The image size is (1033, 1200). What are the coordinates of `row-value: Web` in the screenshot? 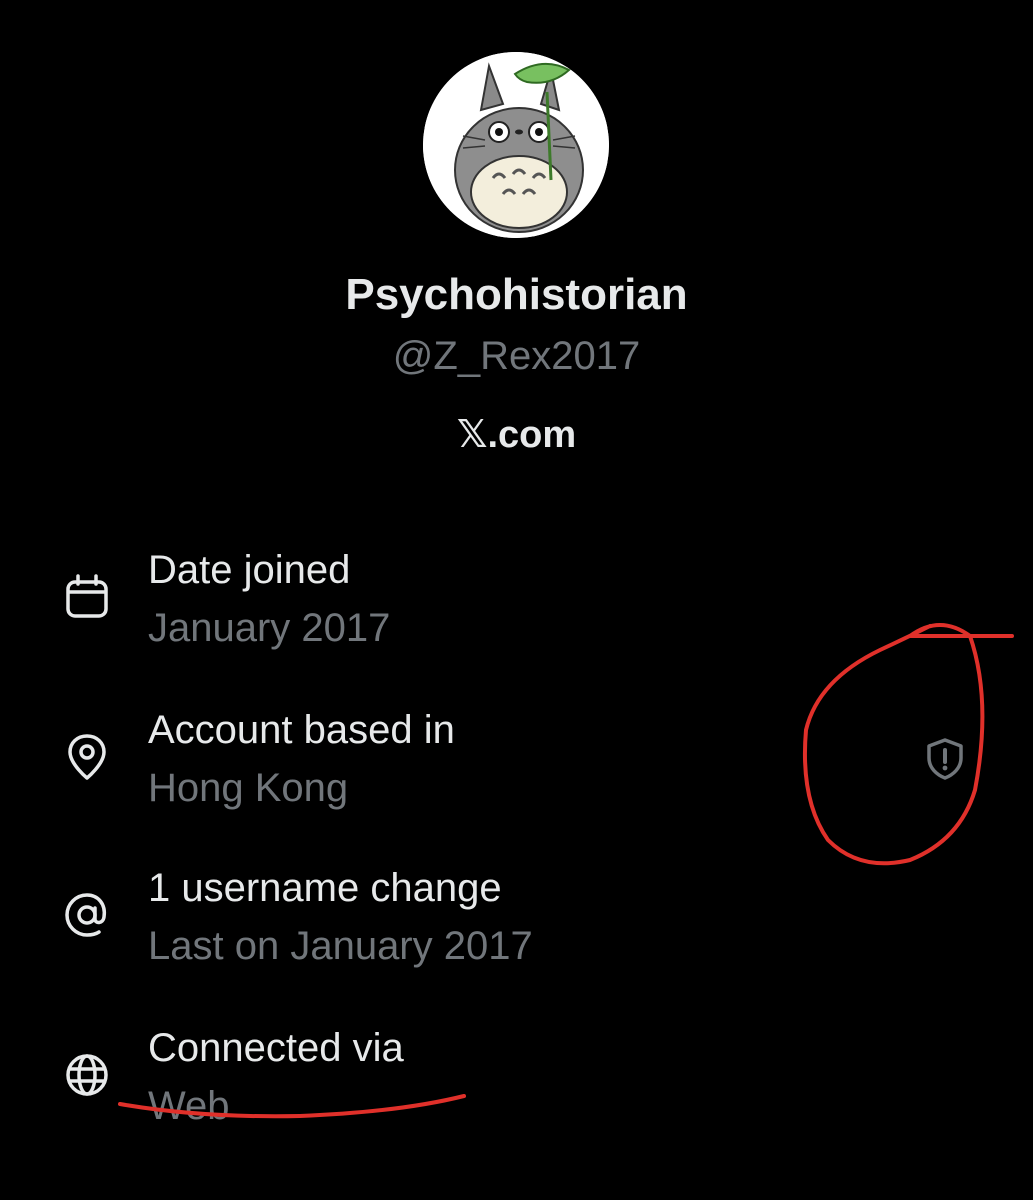 It's located at (189, 1106).